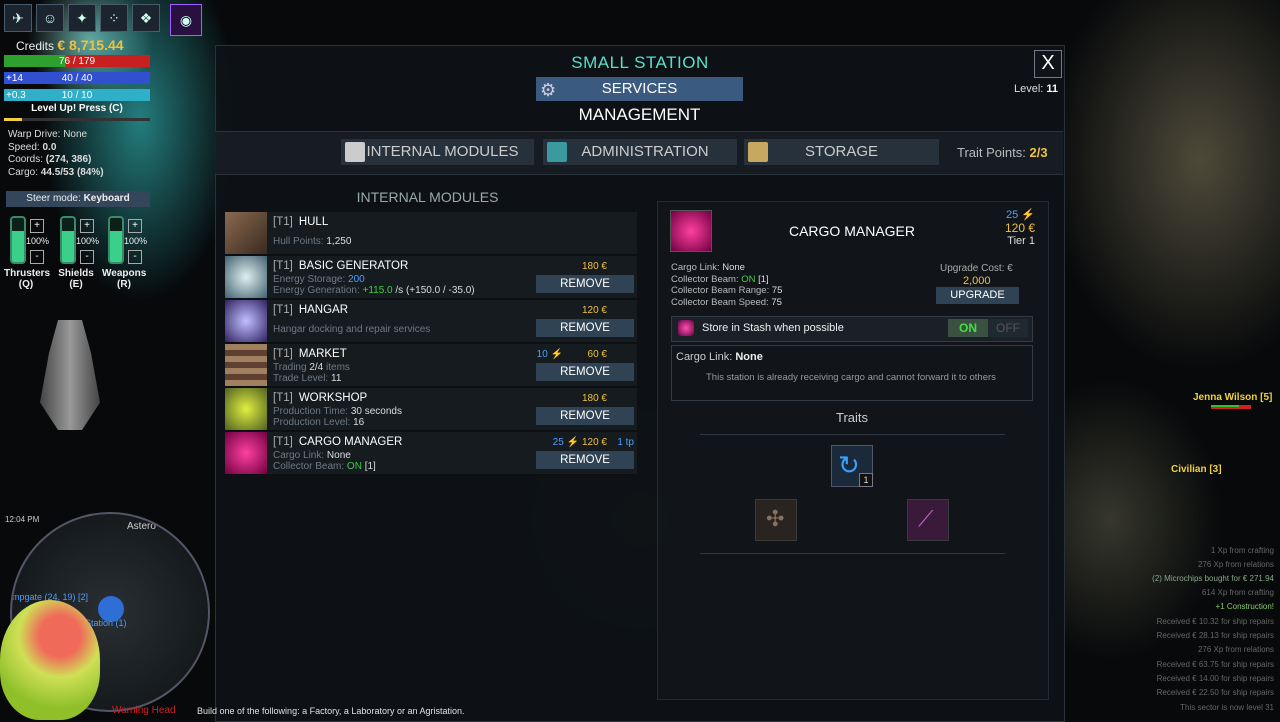  I want to click on module-row-hull: [T1] HULL Hull Points: 1,250, so click(431, 233).